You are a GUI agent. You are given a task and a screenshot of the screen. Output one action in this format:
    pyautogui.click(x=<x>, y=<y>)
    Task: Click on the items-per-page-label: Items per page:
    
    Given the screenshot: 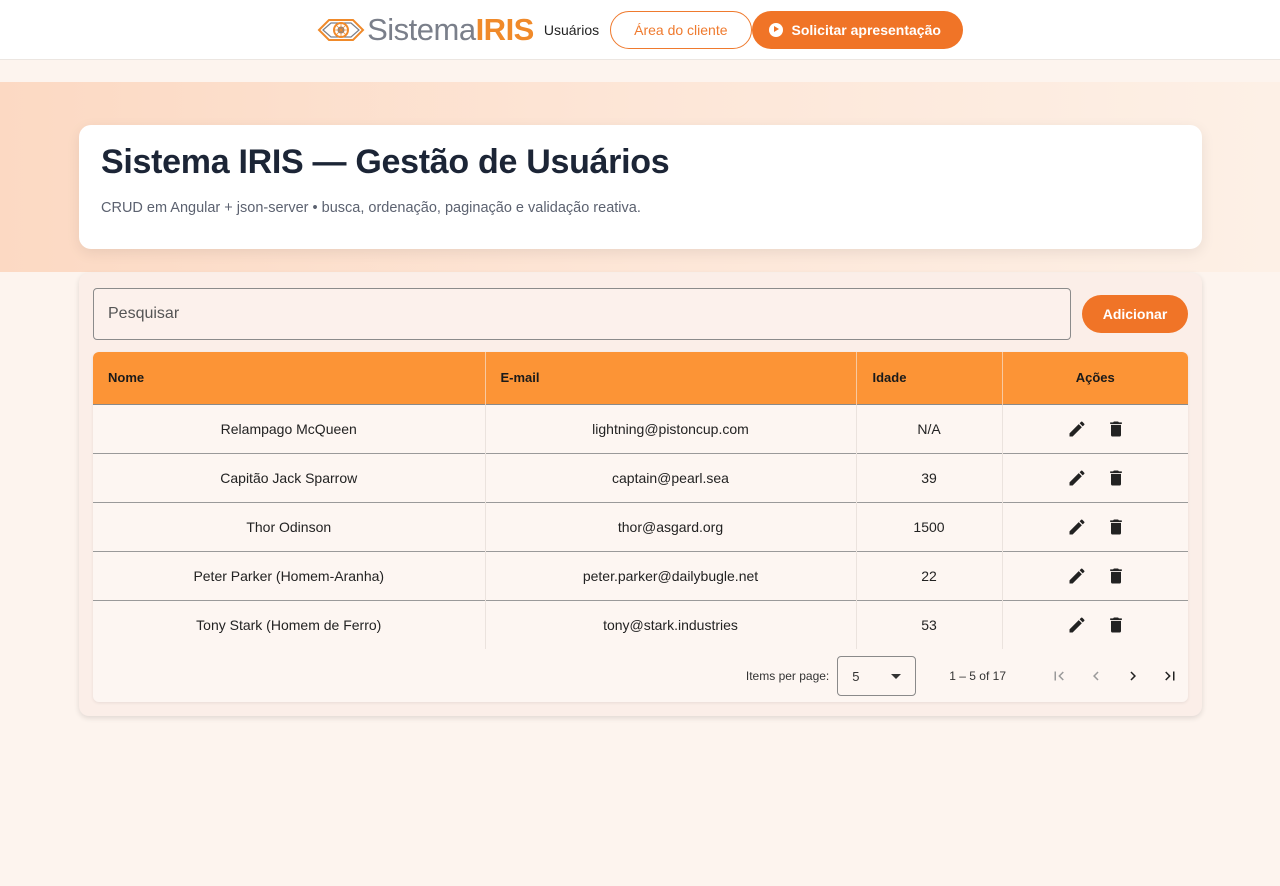 What is the action you would take?
    pyautogui.click(x=787, y=676)
    